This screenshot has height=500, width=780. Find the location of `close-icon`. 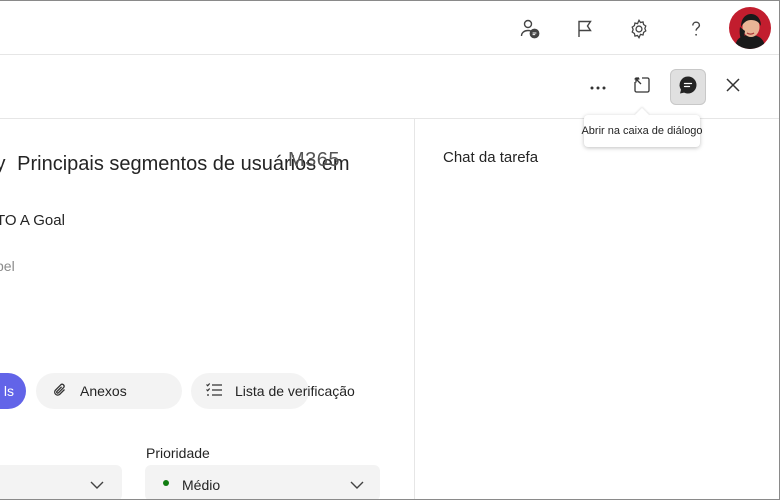

close-icon is located at coordinates (733, 87).